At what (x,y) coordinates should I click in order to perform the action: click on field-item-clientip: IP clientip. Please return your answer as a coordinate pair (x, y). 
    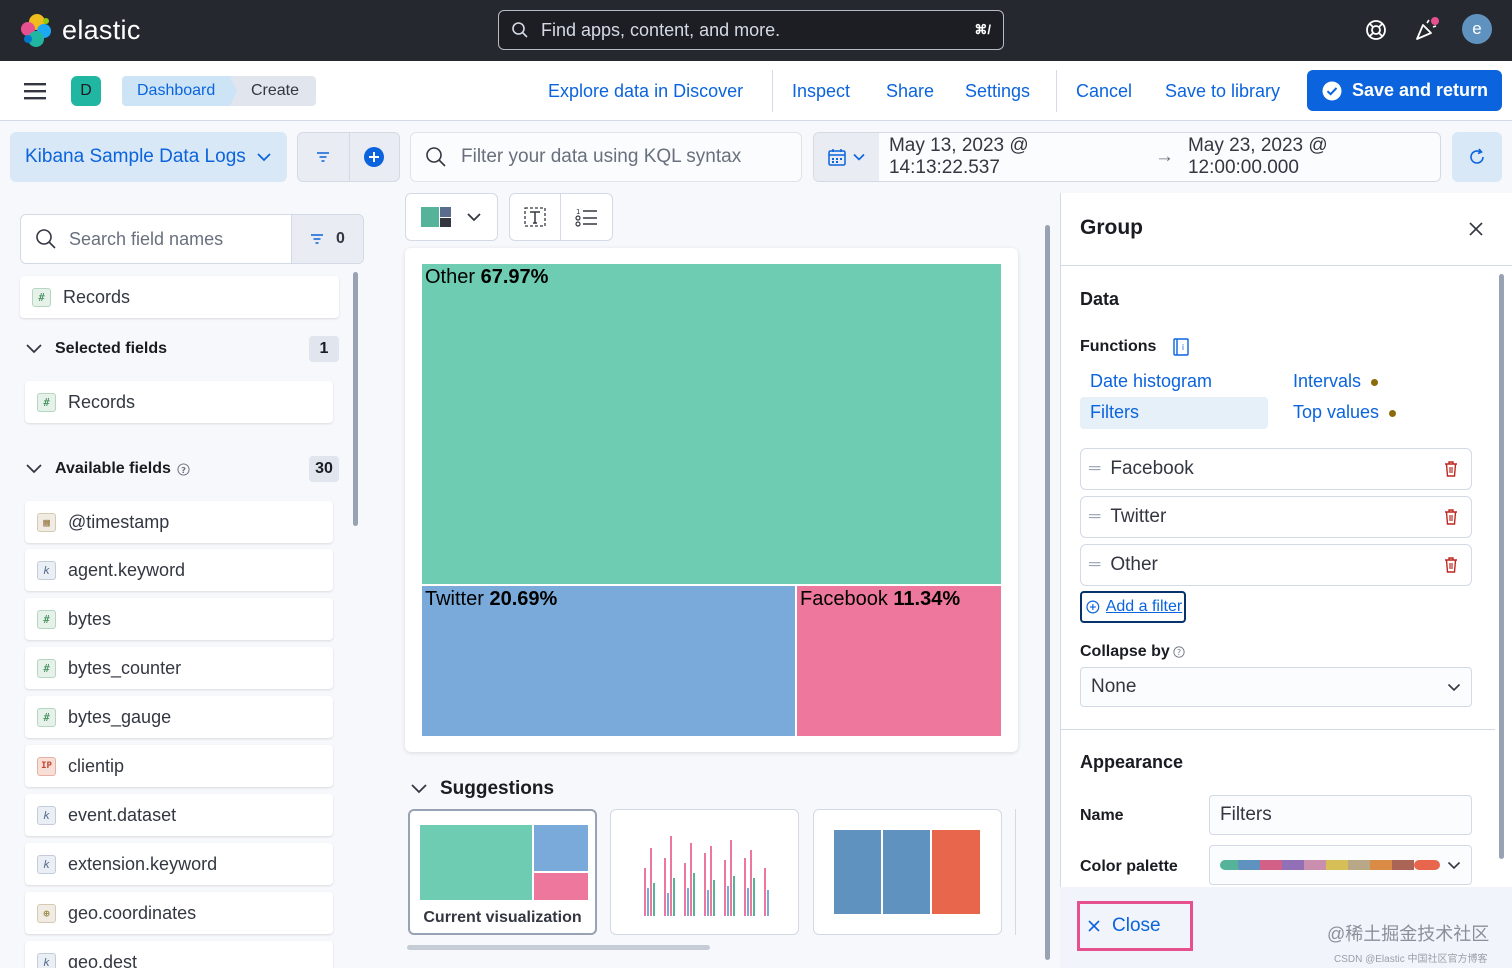
    Looking at the image, I should click on (179, 766).